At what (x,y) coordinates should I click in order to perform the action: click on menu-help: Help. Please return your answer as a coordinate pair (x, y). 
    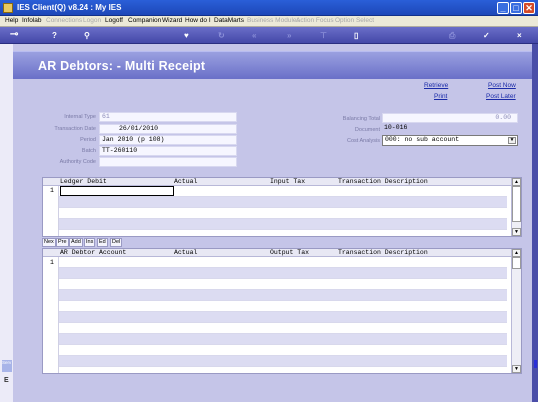
    Looking at the image, I should click on (11, 20).